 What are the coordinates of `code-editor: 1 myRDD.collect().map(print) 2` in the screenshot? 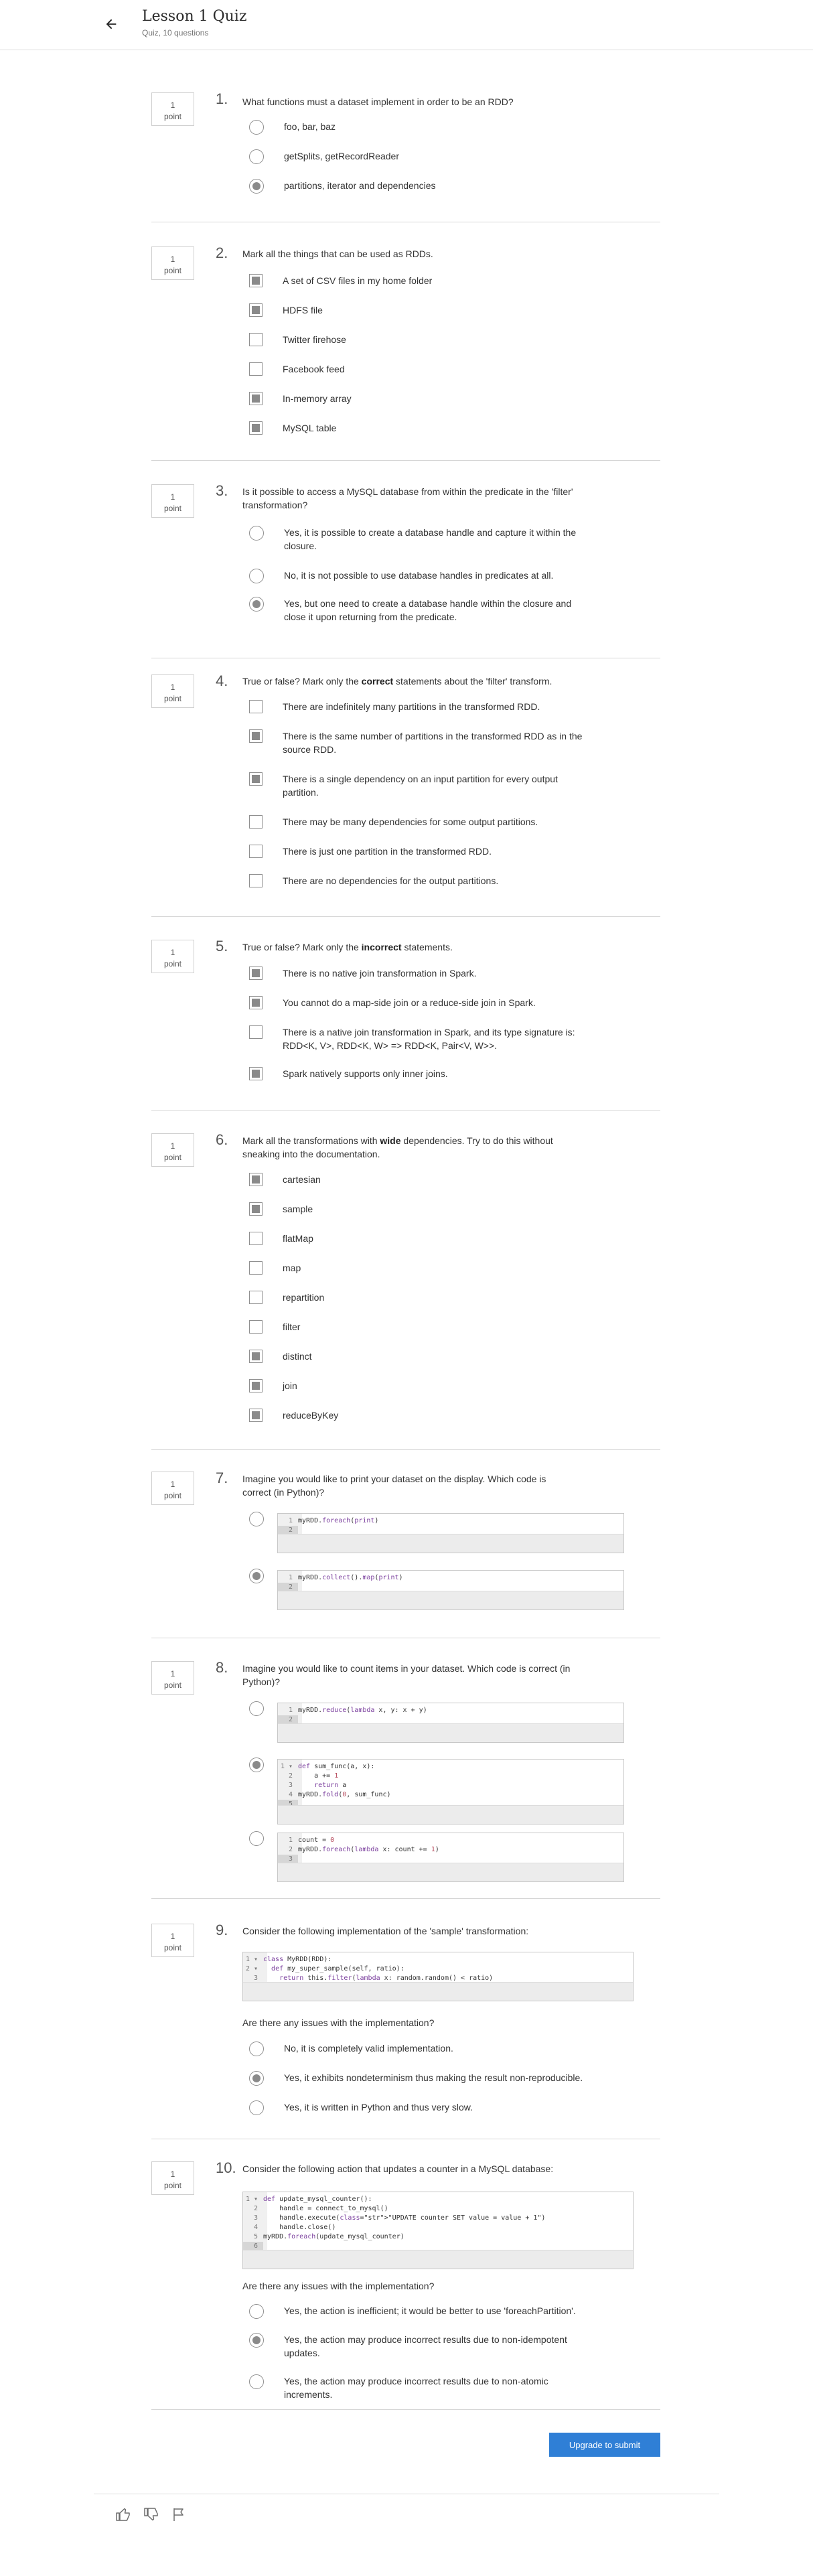 It's located at (450, 1590).